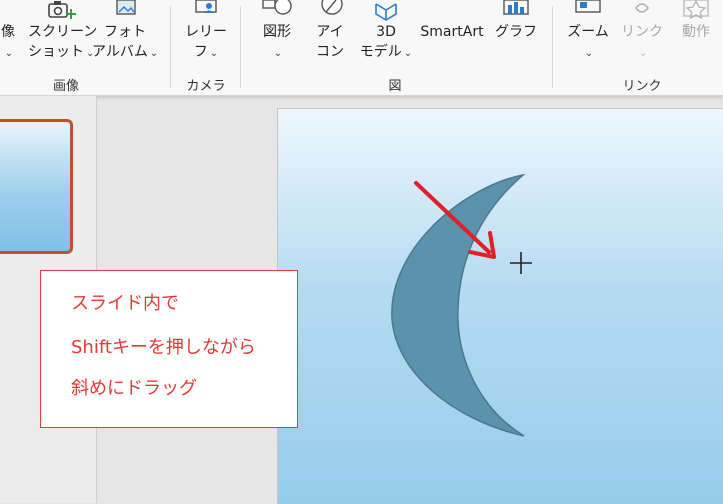  Describe the element at coordinates (56, 52) in the screenshot. I see `screenshot-label-2: ショット` at that location.